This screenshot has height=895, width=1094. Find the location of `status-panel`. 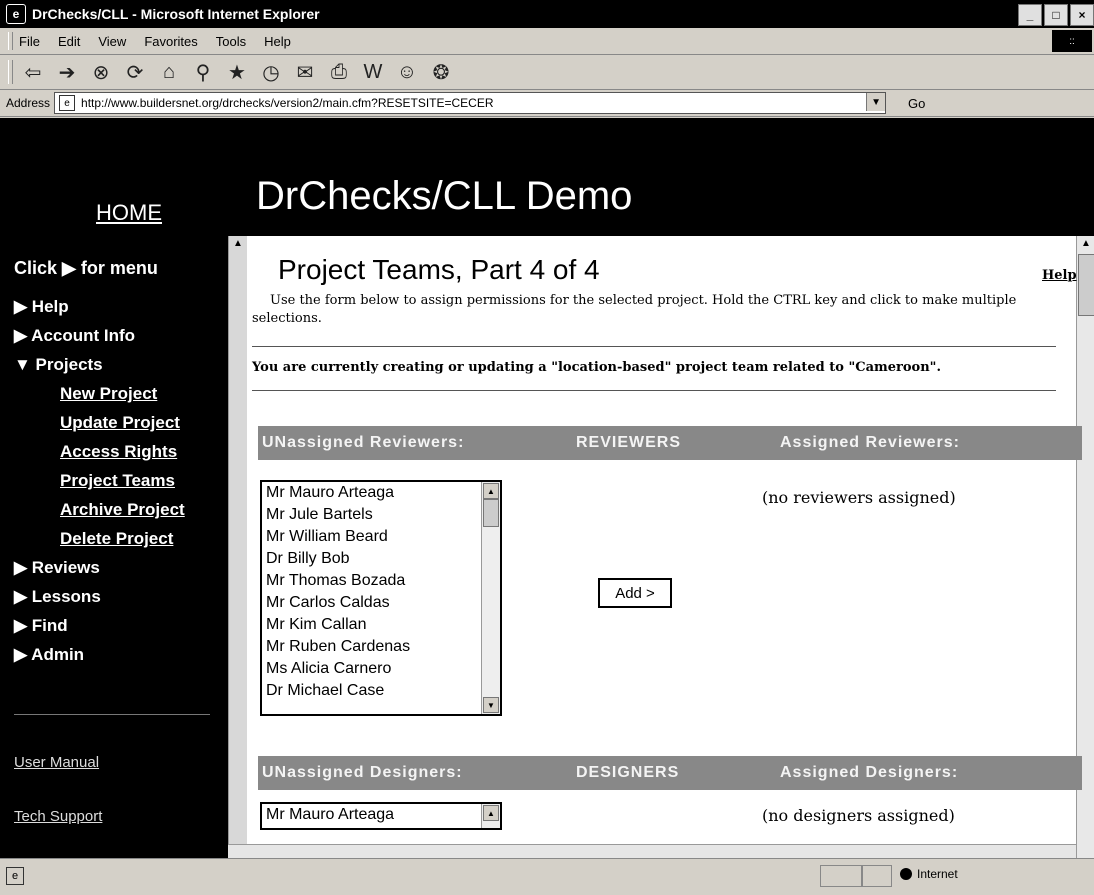

status-panel is located at coordinates (877, 876).